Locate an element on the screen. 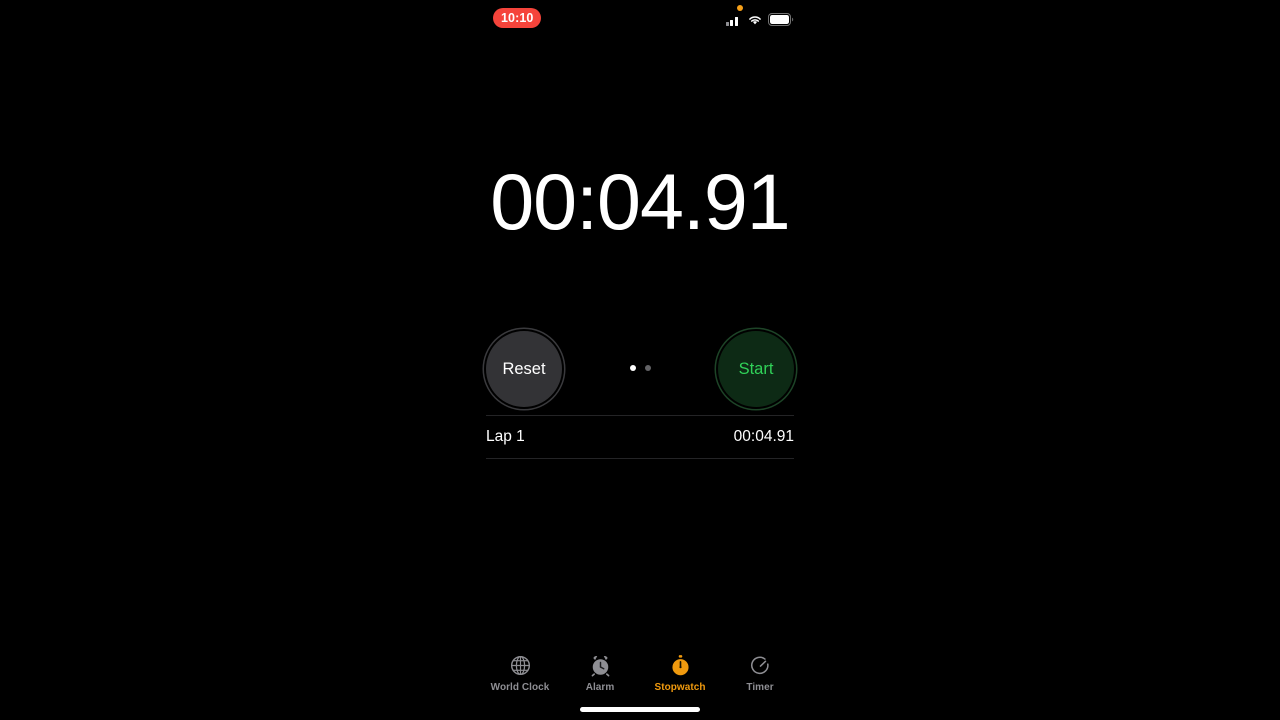 The width and height of the screenshot is (1280, 720). alarm-clock-icon is located at coordinates (600, 665).